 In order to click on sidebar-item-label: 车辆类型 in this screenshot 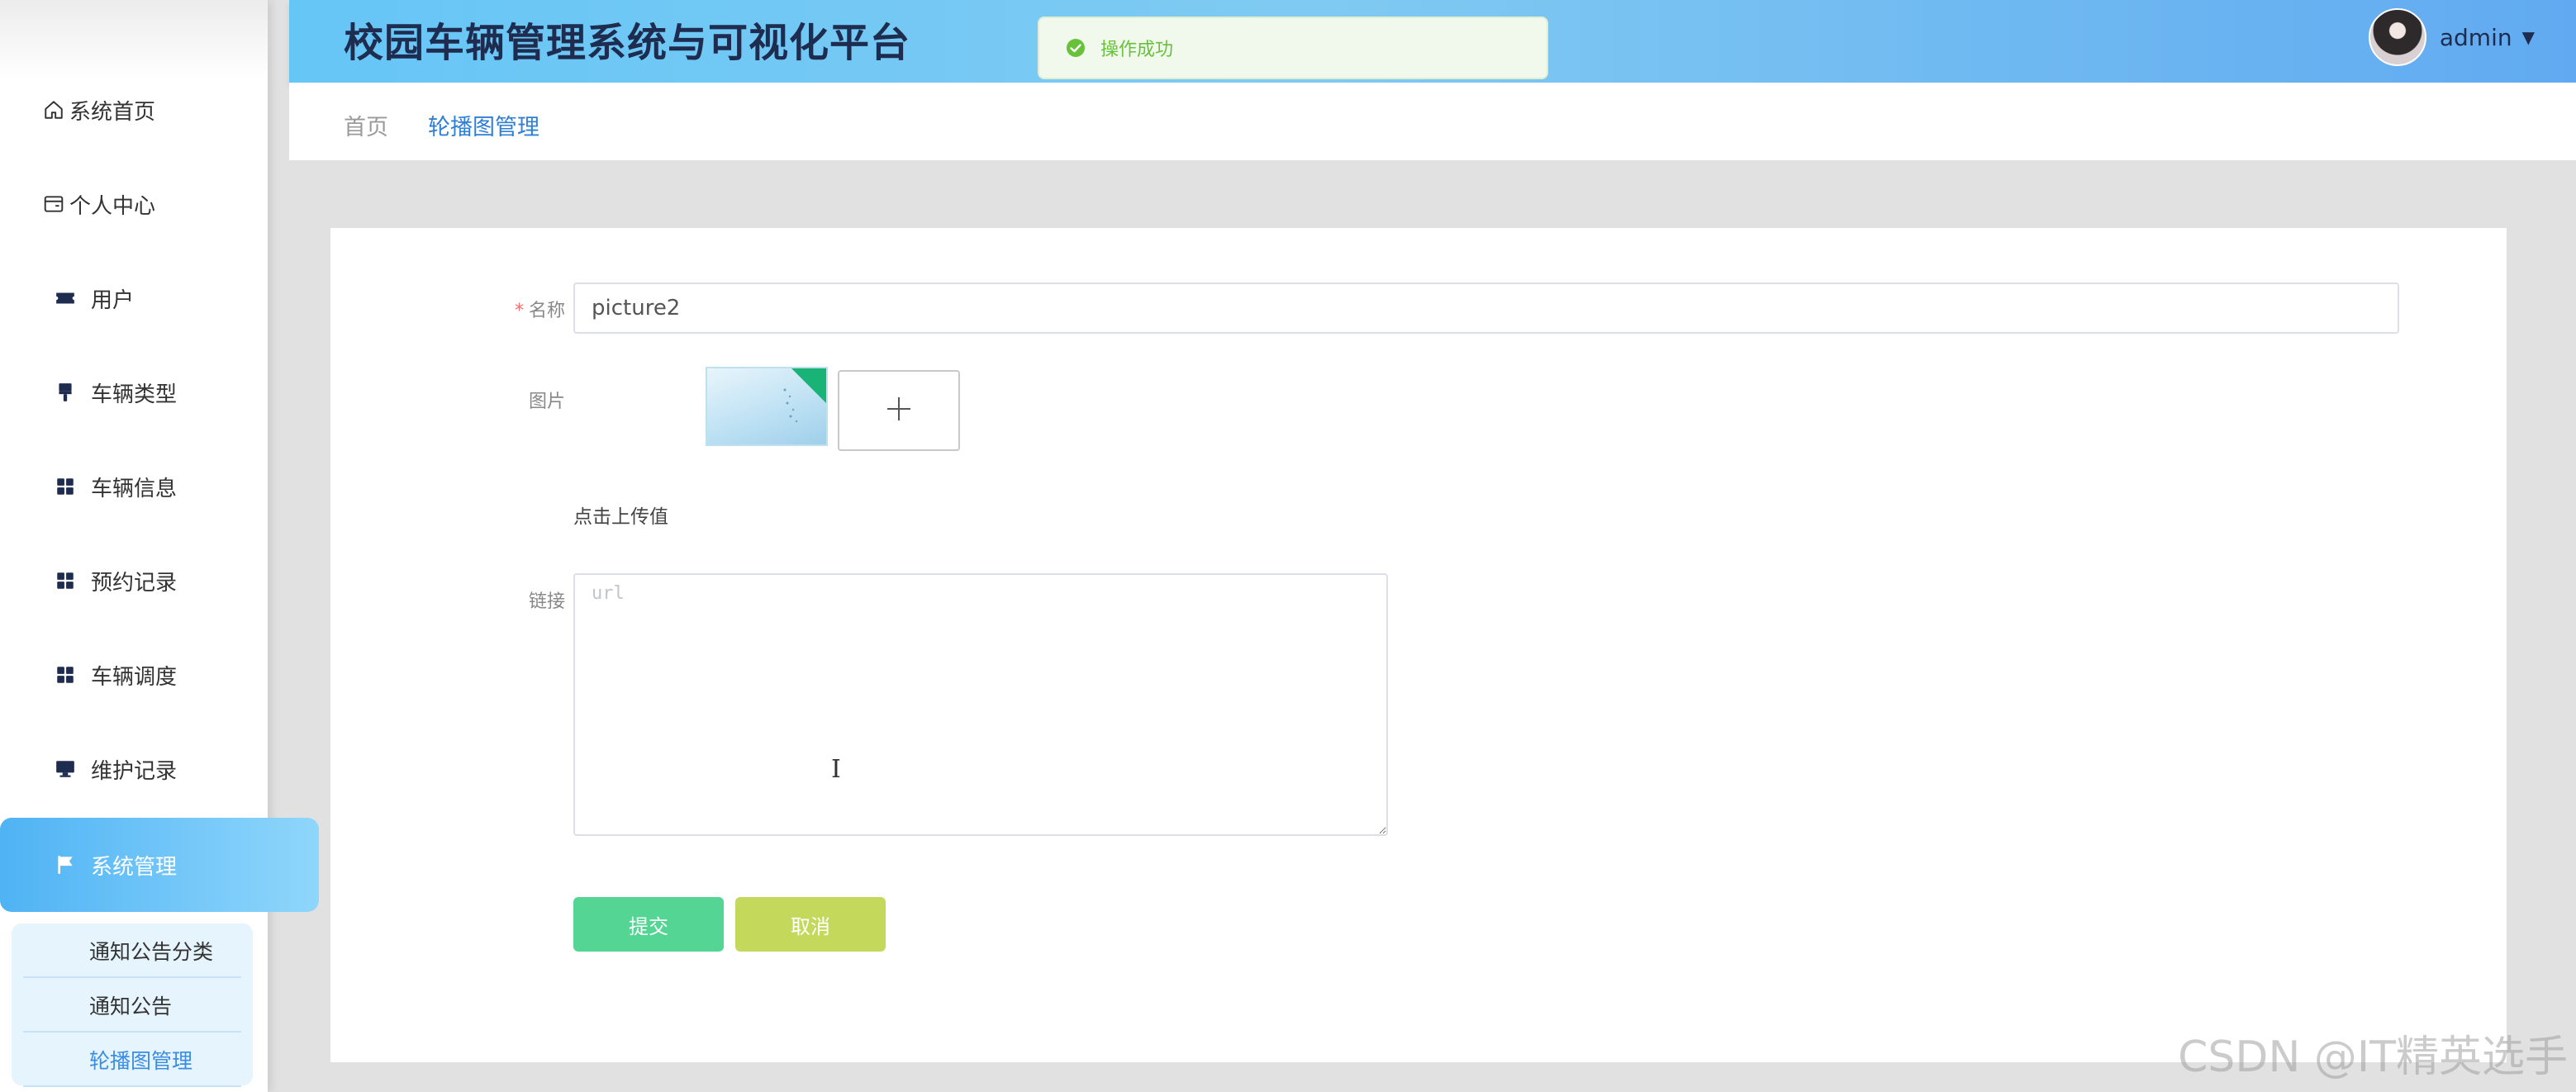, I will do `click(134, 394)`.